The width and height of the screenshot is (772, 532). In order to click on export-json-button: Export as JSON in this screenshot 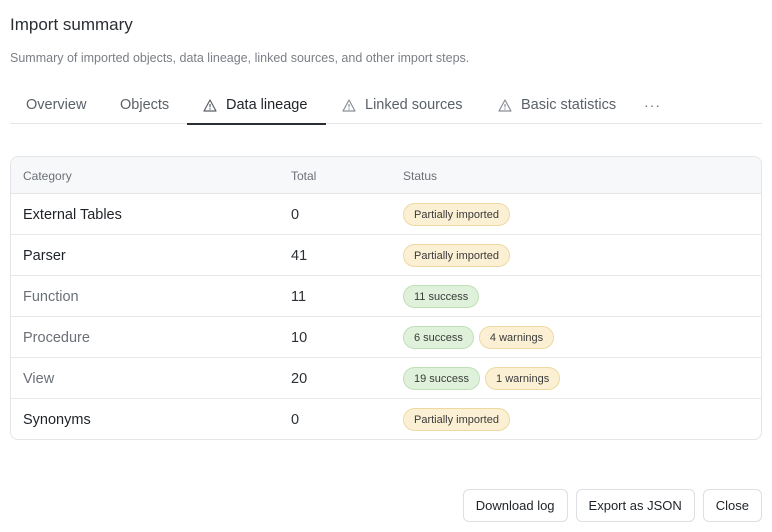, I will do `click(635, 505)`.